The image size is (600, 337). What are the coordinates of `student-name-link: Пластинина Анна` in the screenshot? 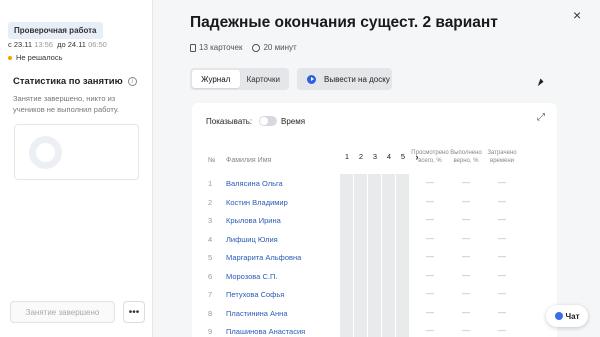 It's located at (257, 313).